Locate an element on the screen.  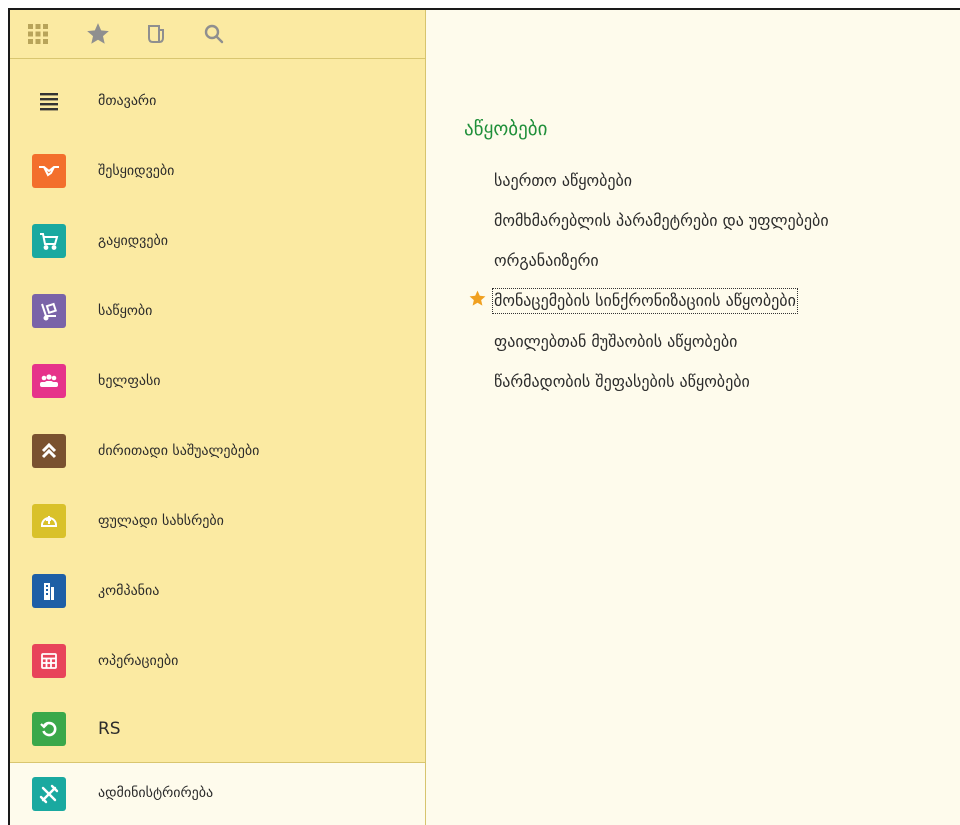
sidebar-item-cash: ფულადი სახსრები is located at coordinates (217, 521).